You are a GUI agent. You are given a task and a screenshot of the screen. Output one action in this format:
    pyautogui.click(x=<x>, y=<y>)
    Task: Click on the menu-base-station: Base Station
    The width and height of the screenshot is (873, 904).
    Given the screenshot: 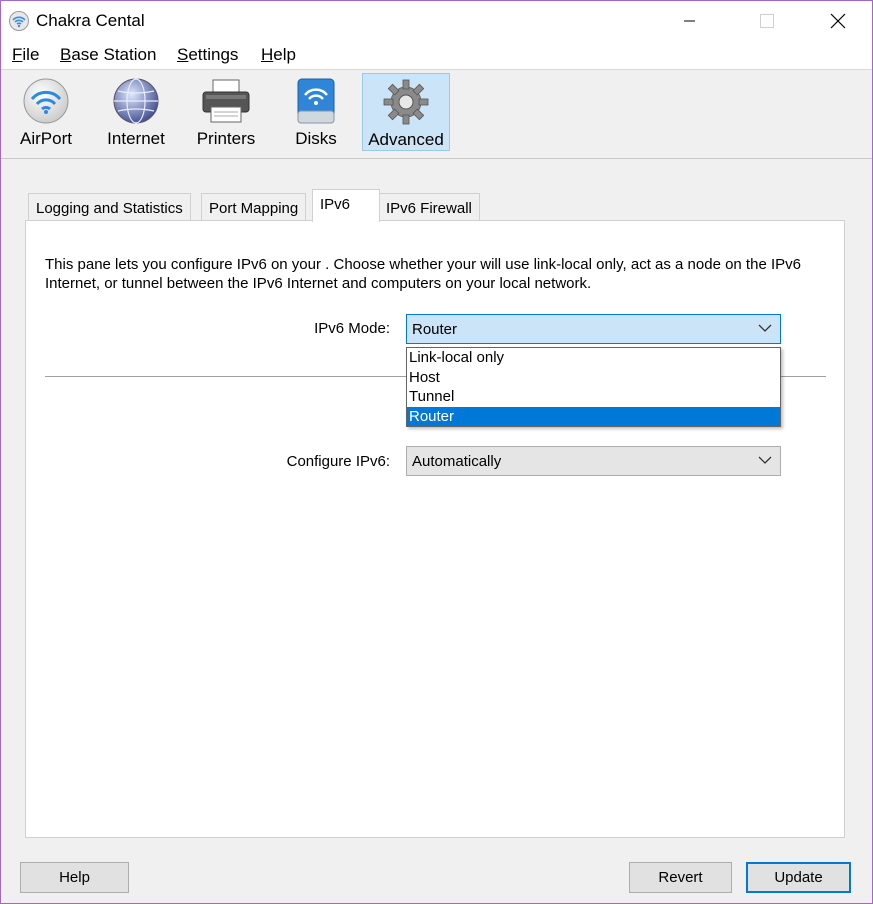 What is the action you would take?
    pyautogui.click(x=108, y=55)
    